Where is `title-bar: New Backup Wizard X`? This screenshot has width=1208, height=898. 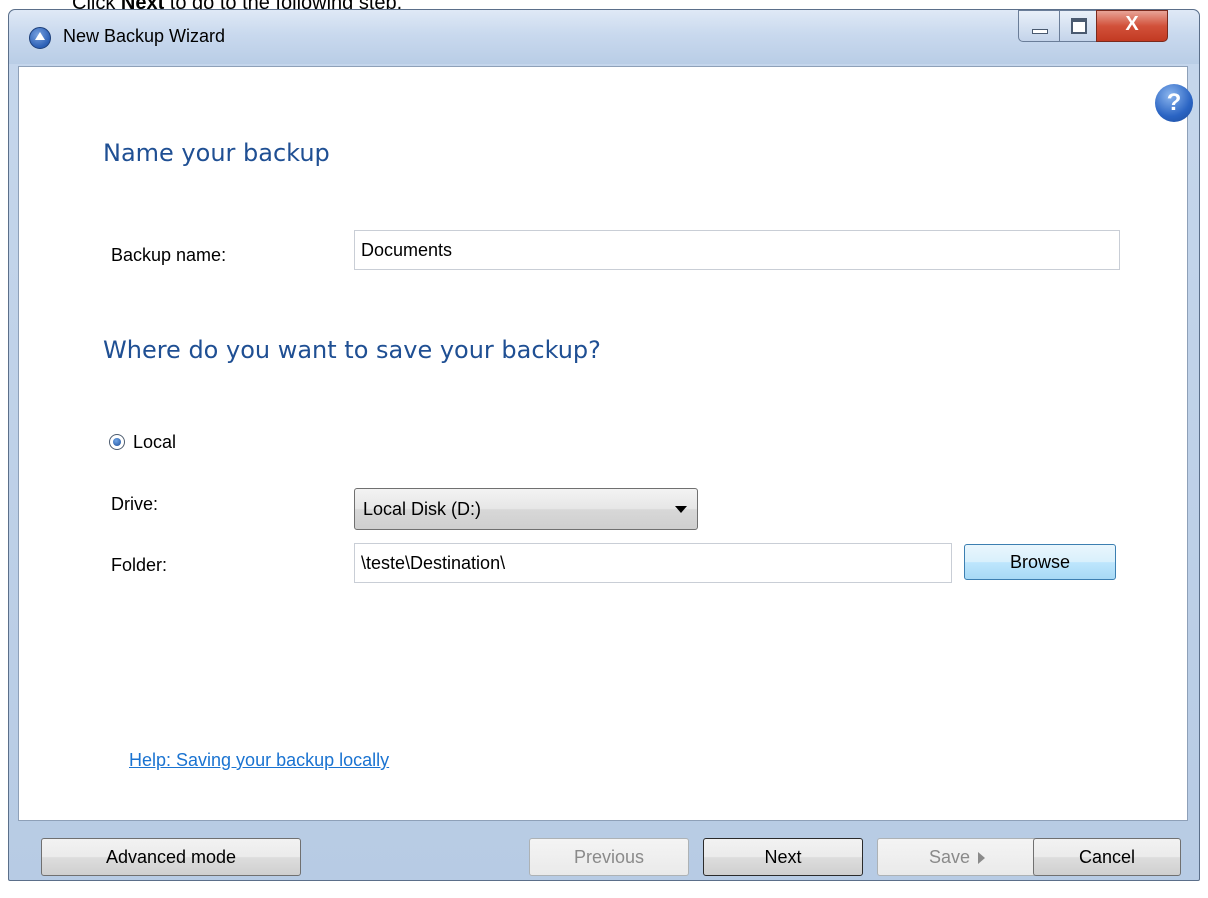 title-bar: New Backup Wizard X is located at coordinates (604, 37).